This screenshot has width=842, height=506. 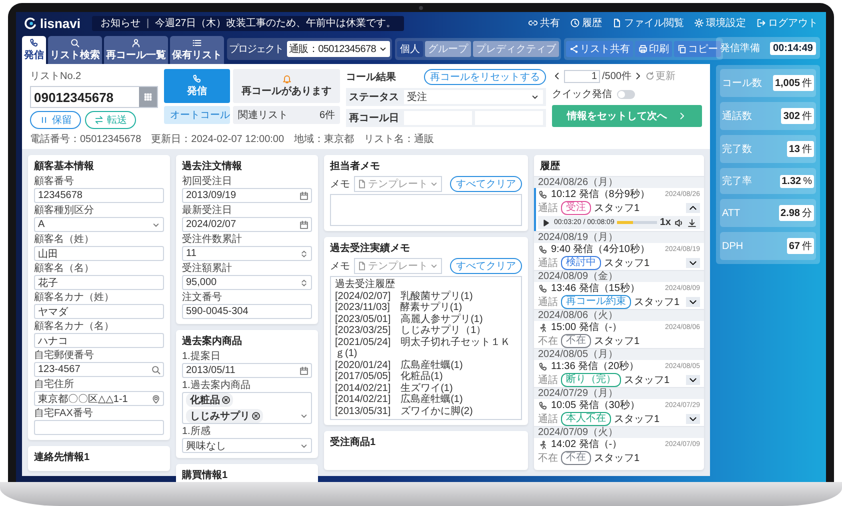 I want to click on history-date: 2024/08/05（月）, so click(x=619, y=354).